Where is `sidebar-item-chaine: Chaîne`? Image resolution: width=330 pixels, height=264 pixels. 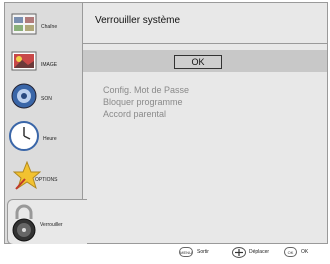
sidebar-item-chaine: Chaîne is located at coordinates (43, 28).